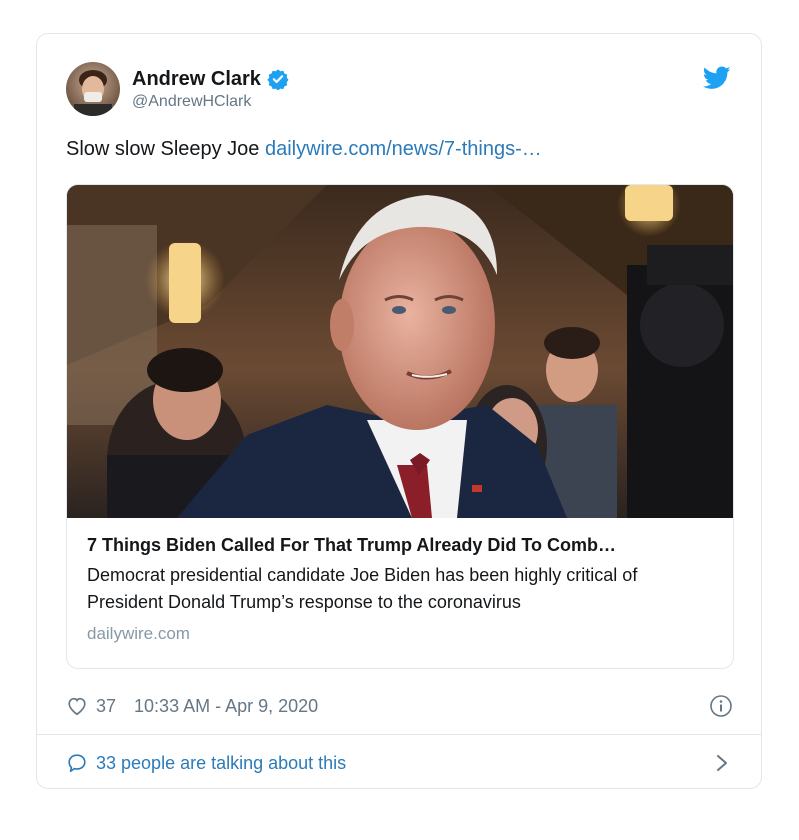 This screenshot has height=840, width=799. Describe the element at coordinates (399, 90) in the screenshot. I see `tweet-header: Andrew Clark @AndrewHClark` at that location.